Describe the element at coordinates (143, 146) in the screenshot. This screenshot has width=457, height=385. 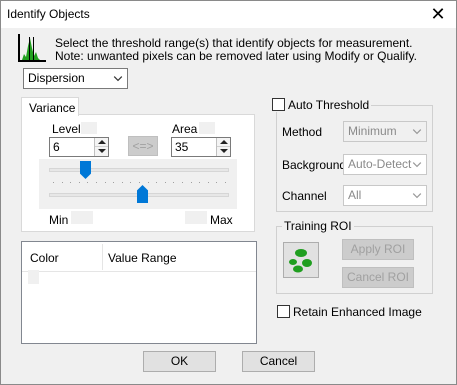
I see `swap-button: <=>` at that location.